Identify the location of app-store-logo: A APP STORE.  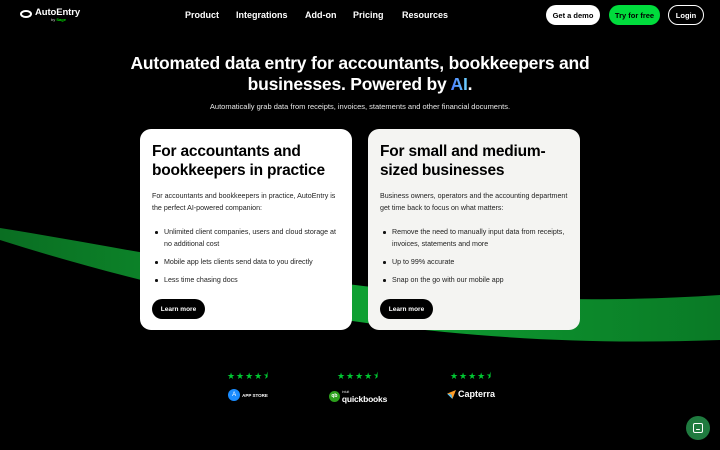
(248, 395).